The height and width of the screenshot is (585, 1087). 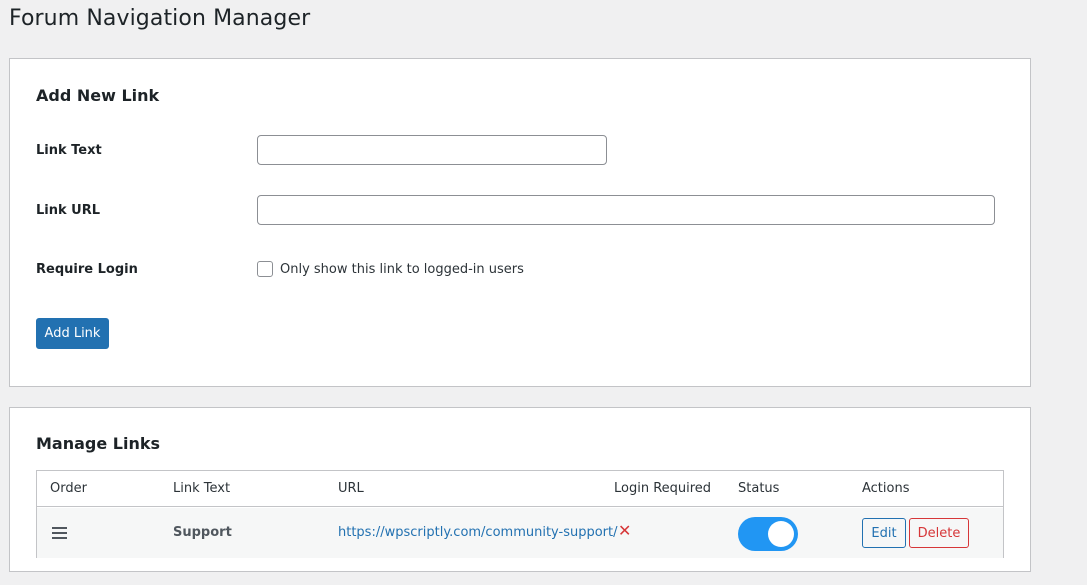 What do you see at coordinates (265, 269) in the screenshot?
I see `require-login-checkbox` at bounding box center [265, 269].